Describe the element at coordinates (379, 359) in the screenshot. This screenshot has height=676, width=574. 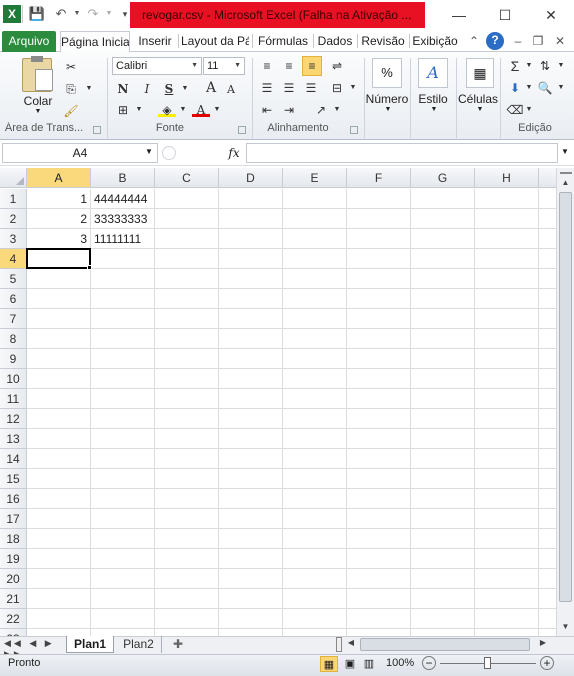
I see `cell-f9` at that location.